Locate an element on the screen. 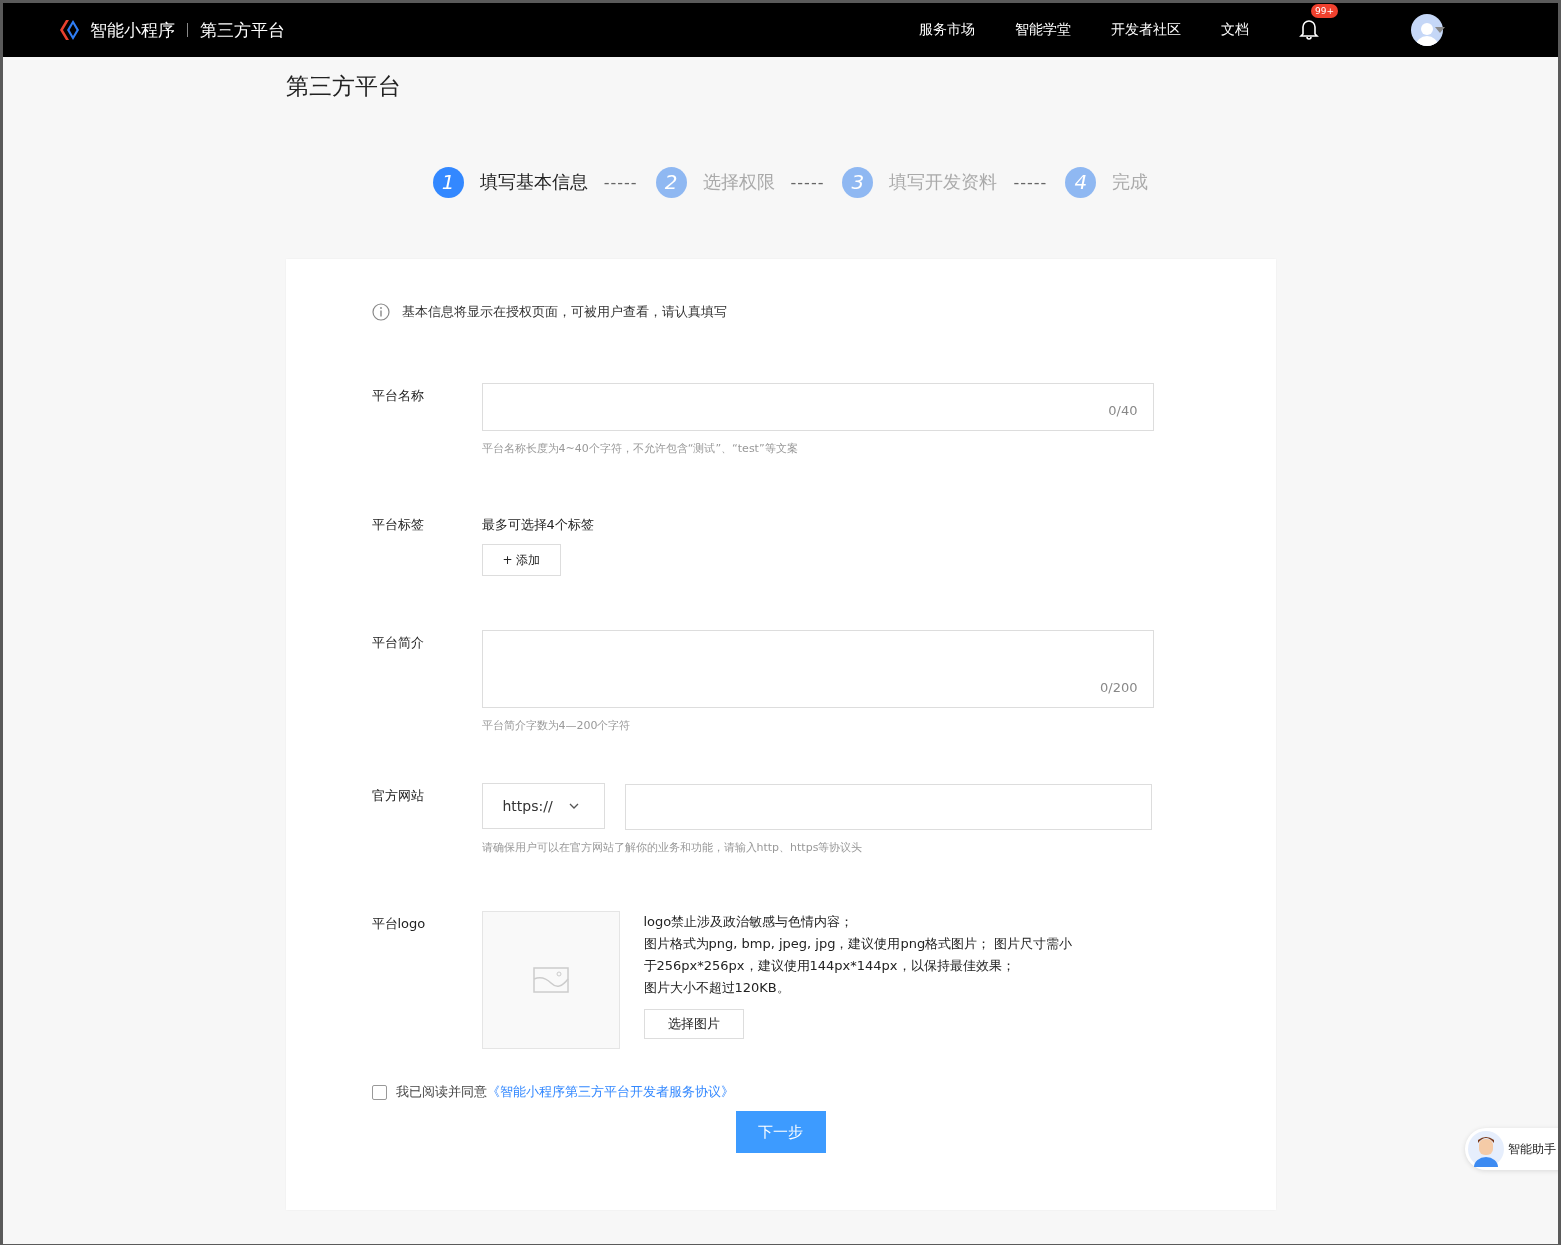  avatar is located at coordinates (1427, 30).